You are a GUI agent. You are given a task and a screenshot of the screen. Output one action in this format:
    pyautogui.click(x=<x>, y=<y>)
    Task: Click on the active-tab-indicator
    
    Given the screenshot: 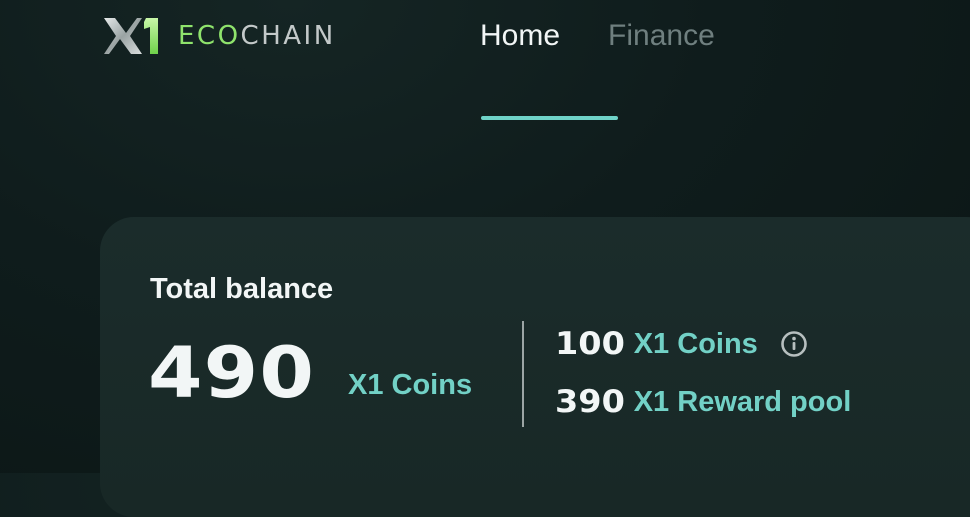 What is the action you would take?
    pyautogui.click(x=549, y=118)
    